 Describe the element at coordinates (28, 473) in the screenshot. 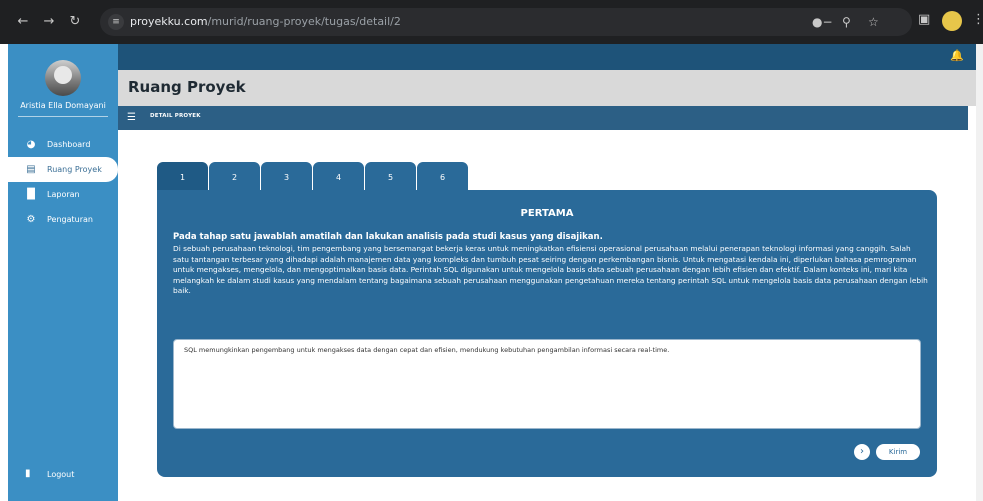

I see `logout-icon: ▮` at that location.